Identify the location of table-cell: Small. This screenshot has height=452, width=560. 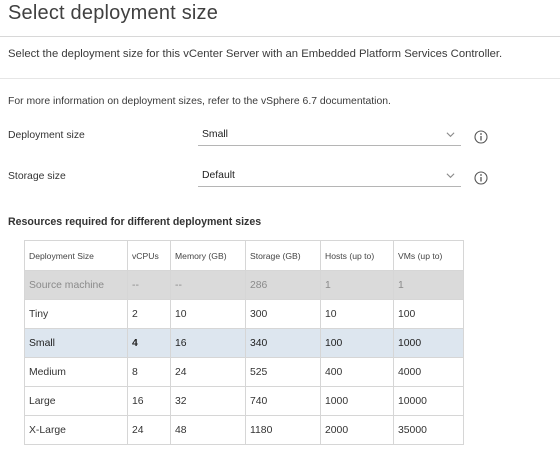
(76, 343).